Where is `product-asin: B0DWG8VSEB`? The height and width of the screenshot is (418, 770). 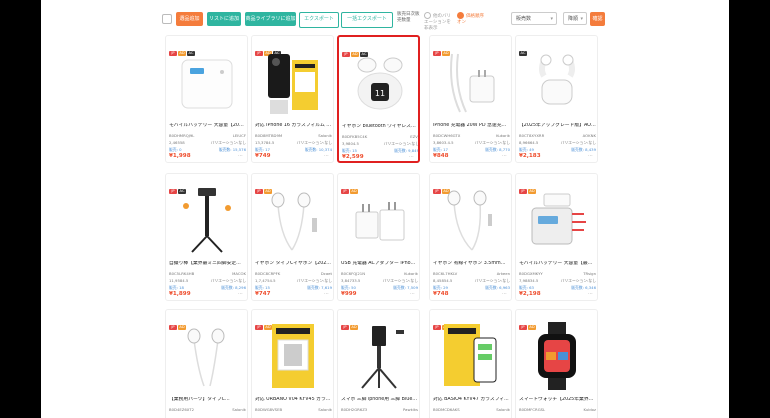 product-asin: B0DWG8VSEB is located at coordinates (268, 409).